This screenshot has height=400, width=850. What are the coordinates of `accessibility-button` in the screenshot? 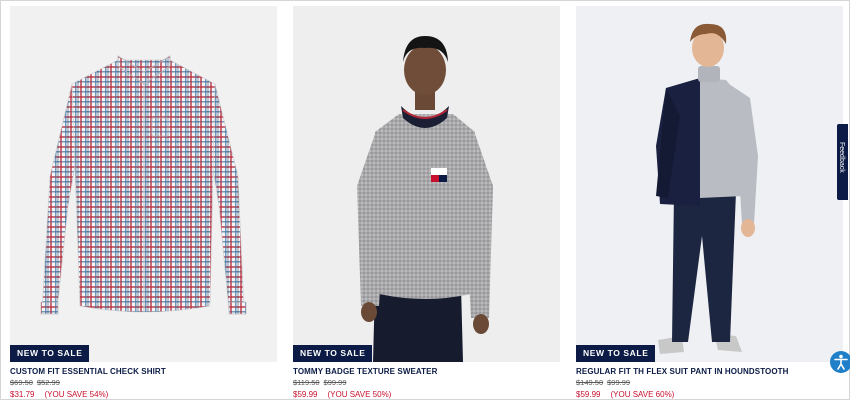 It's located at (840, 362).